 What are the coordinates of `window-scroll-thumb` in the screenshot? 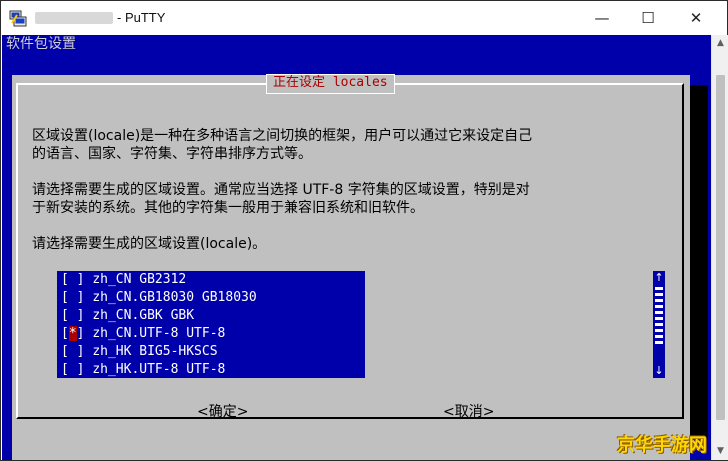 It's located at (720, 247).